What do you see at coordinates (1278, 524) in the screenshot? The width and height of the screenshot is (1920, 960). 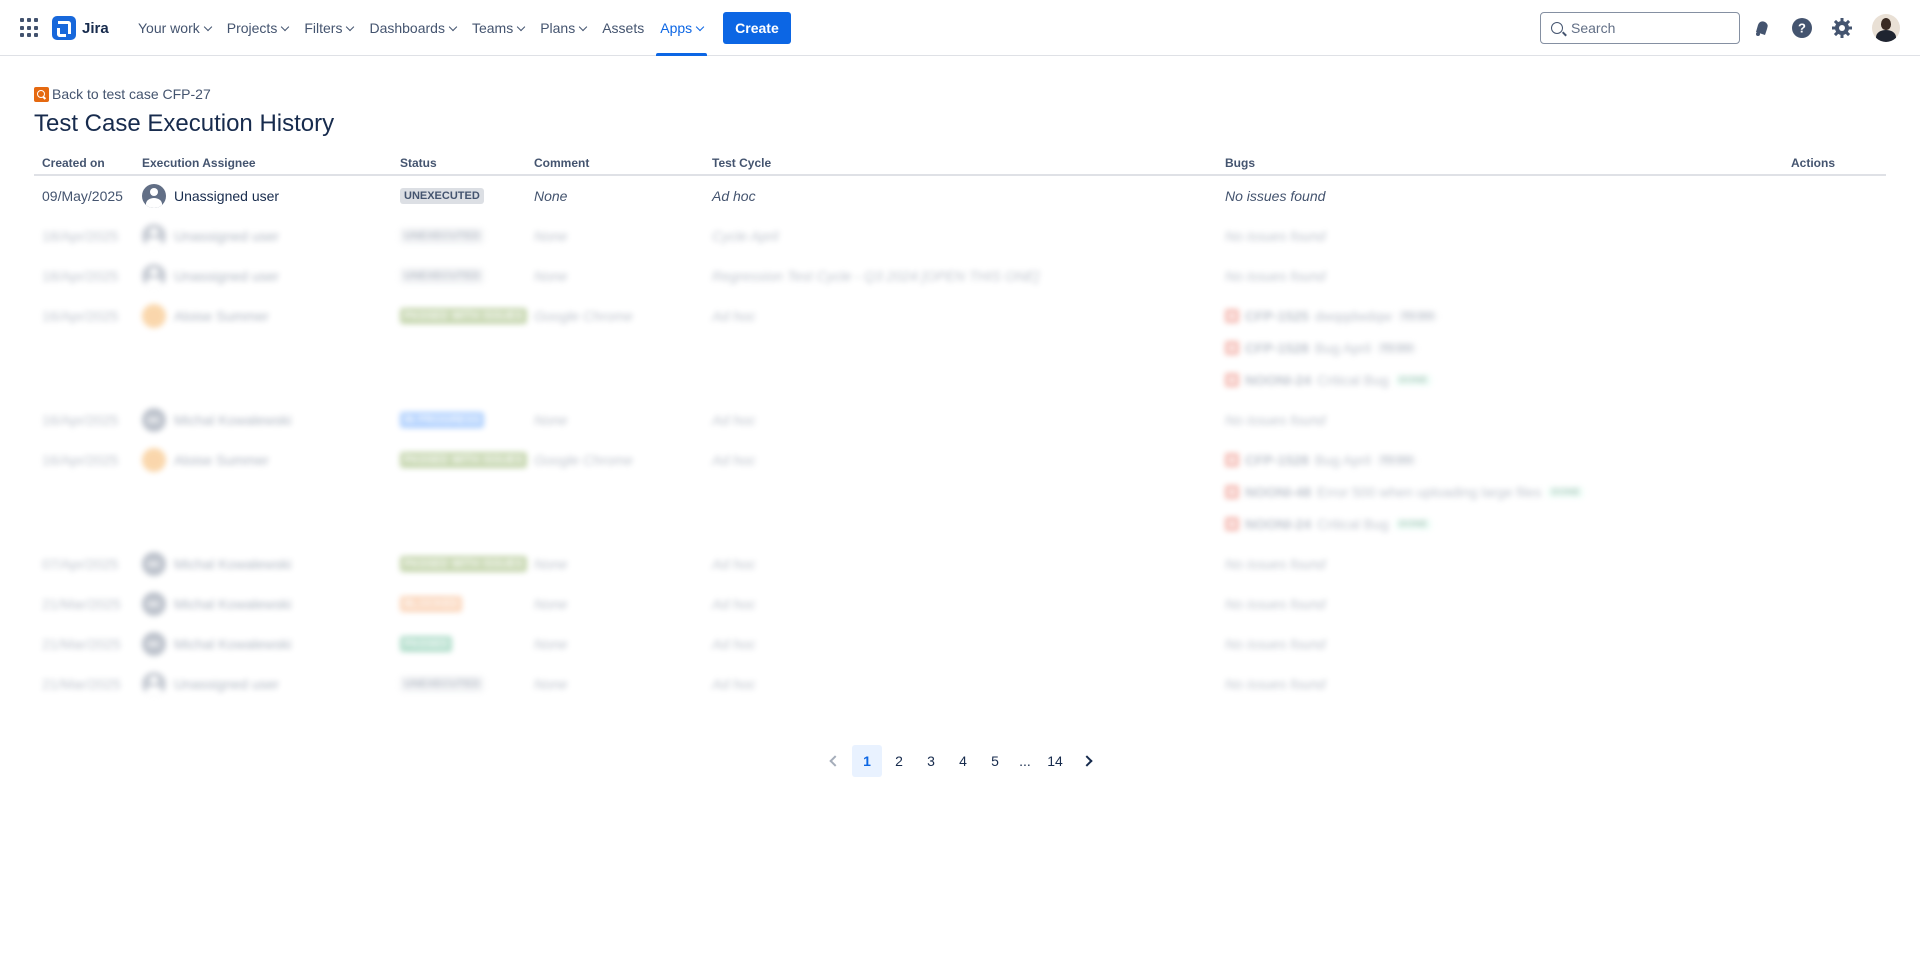 I see `bug-key: NOONI-24` at bounding box center [1278, 524].